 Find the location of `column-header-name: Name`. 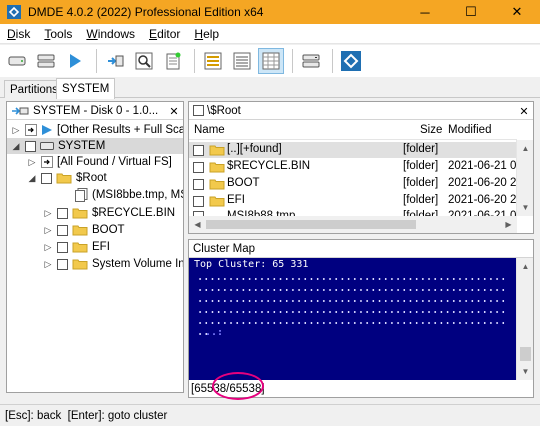

column-header-name: Name is located at coordinates (209, 130).